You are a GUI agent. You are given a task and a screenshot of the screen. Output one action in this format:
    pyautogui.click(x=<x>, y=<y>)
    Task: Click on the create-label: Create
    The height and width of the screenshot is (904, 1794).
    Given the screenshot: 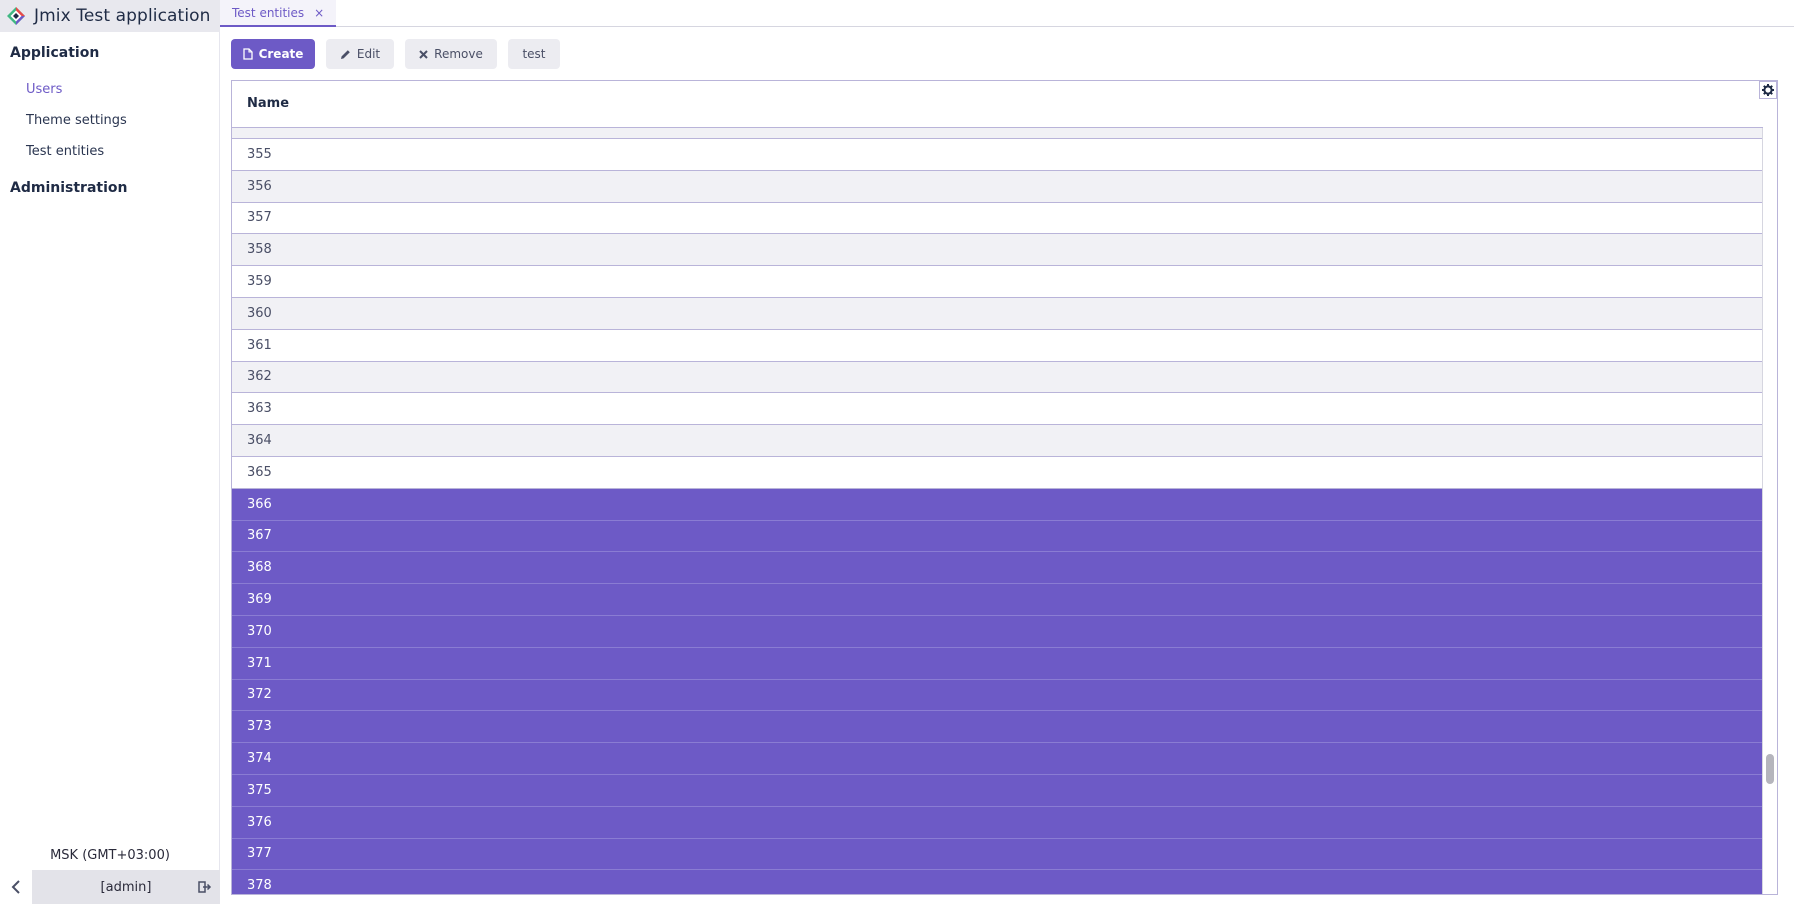 What is the action you would take?
    pyautogui.click(x=281, y=54)
    